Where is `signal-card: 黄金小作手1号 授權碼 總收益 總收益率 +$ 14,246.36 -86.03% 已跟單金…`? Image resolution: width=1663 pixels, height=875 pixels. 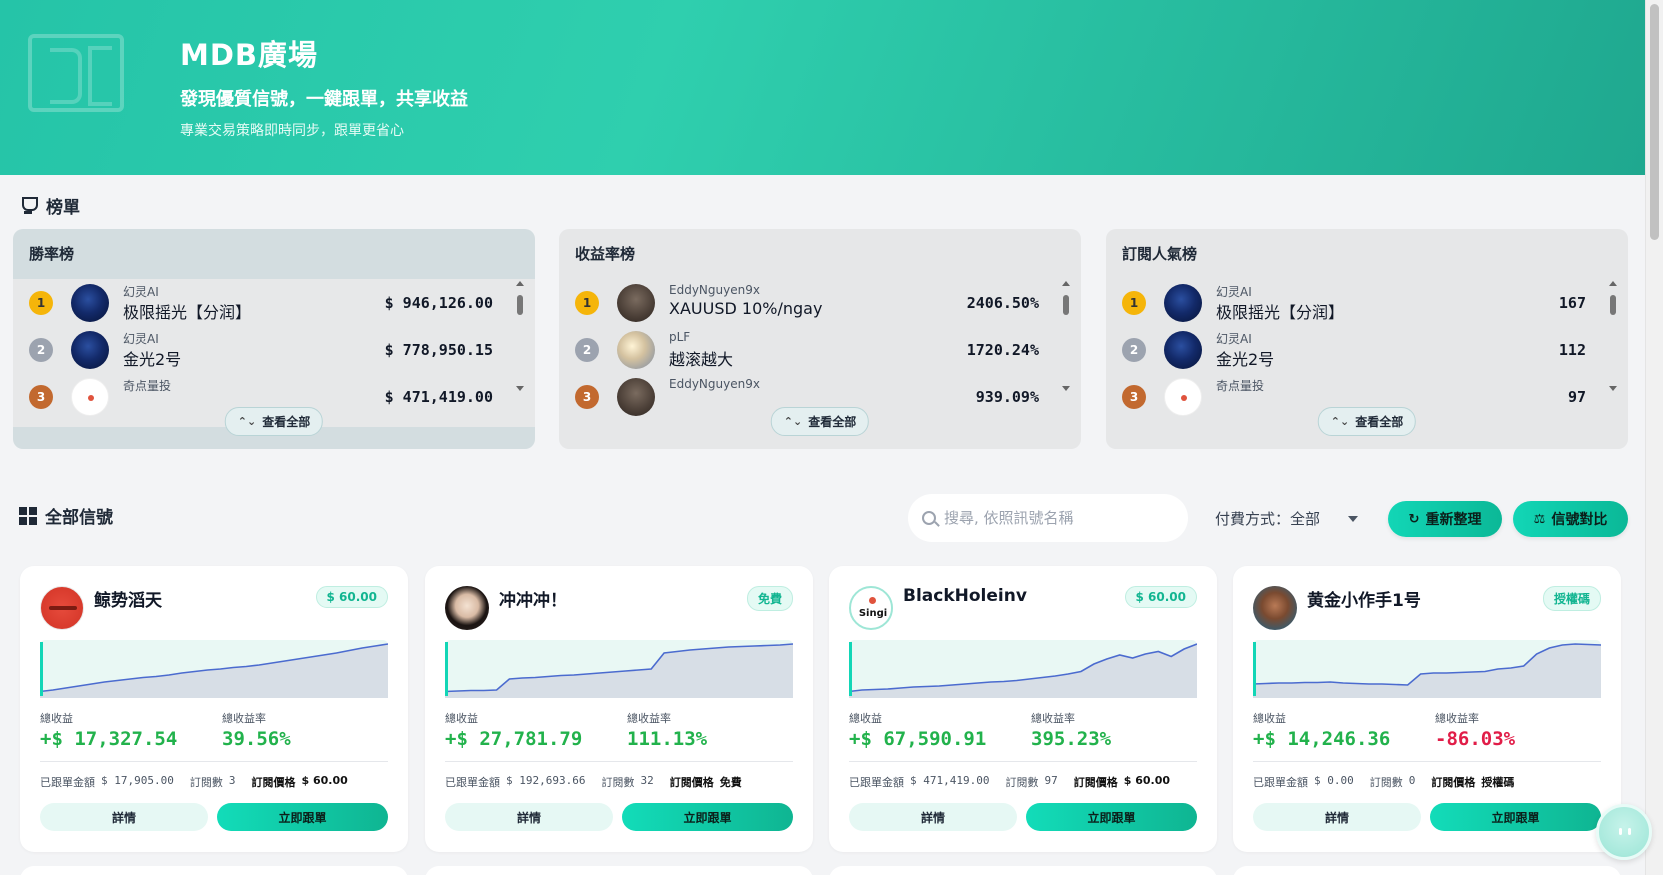
signal-card: 黄金小作手1号 授權碼 總收益 總收益率 +$ 14,246.36 -86.03% 已跟單金… is located at coordinates (1427, 709).